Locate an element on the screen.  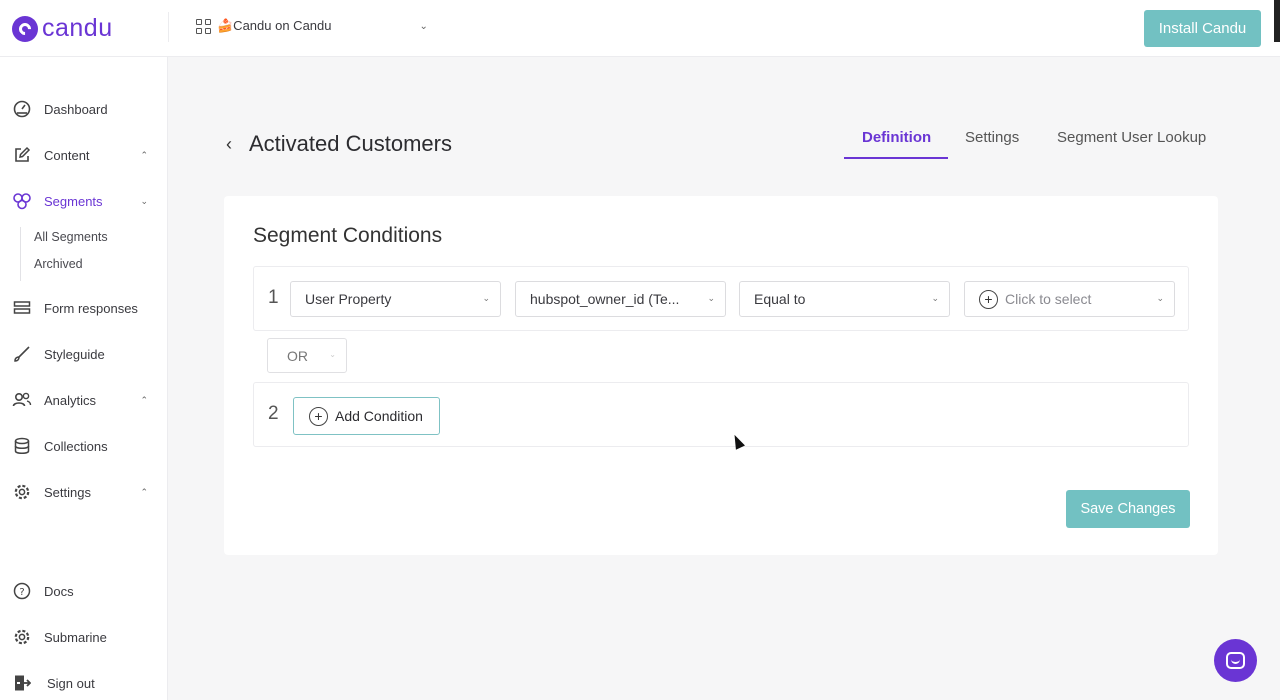
candu-logo-icon is located at coordinates (25, 28).